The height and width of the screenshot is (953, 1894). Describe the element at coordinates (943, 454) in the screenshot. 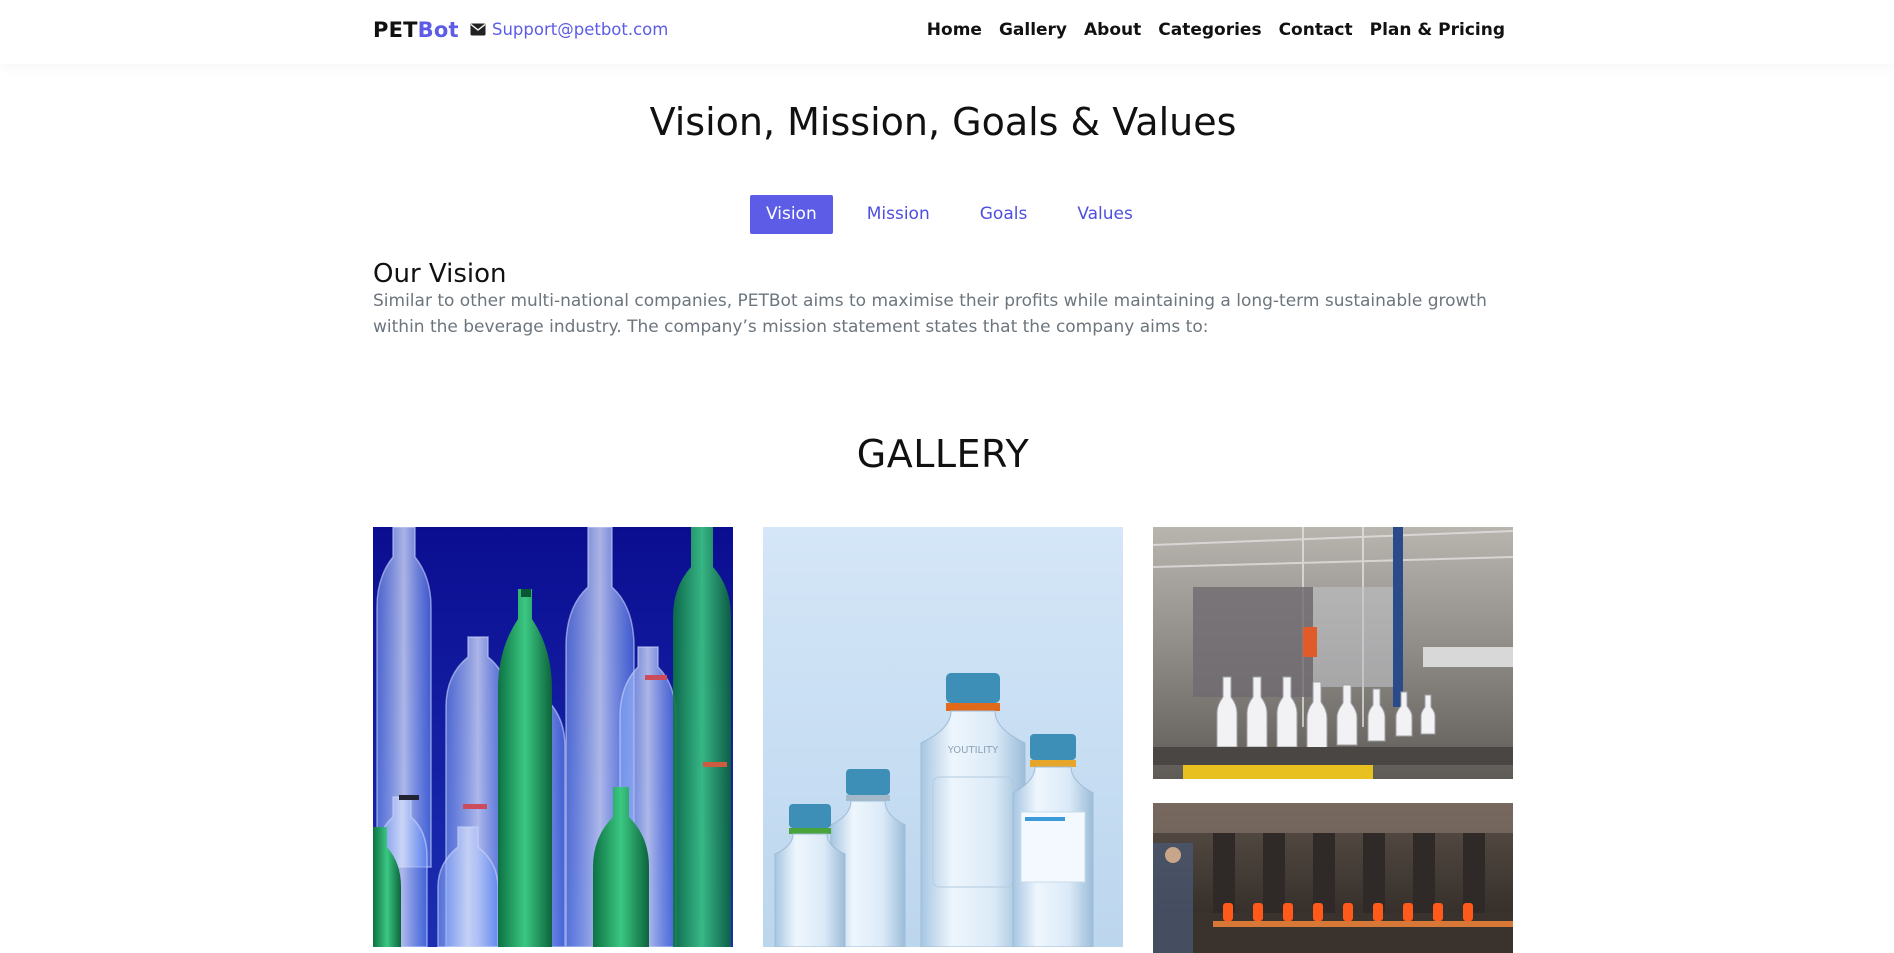

I see `gallery-title: GALLERY` at that location.